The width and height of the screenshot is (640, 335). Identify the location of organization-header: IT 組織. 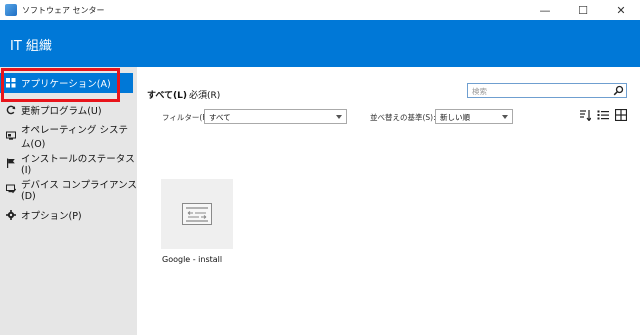
(320, 43).